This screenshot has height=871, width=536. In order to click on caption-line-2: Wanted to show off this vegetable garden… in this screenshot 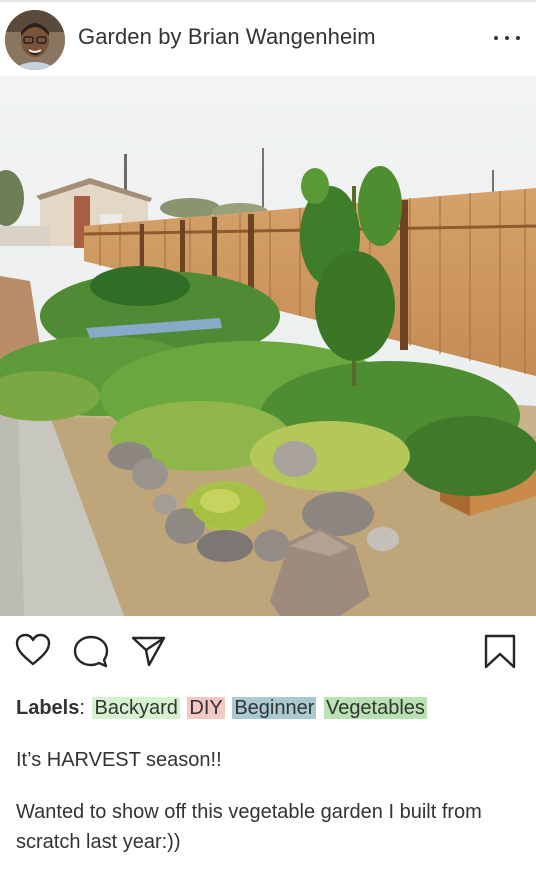, I will do `click(249, 827)`.